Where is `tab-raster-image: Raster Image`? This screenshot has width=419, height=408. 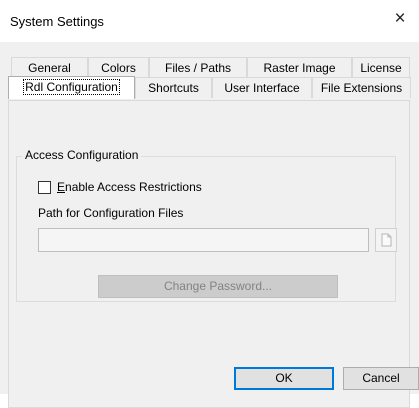
tab-raster-image: Raster Image is located at coordinates (299, 67).